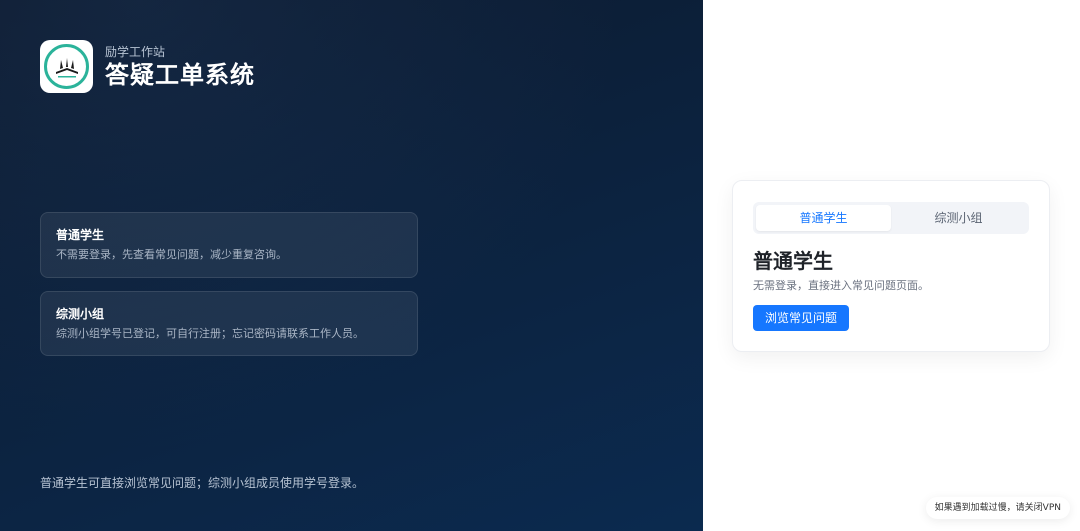  I want to click on brand-title: 答疑工单系统, so click(180, 74).